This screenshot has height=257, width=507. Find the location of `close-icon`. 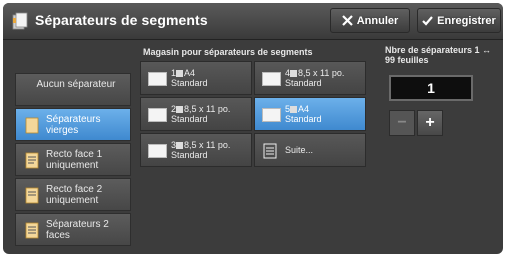

close-icon is located at coordinates (347, 20).